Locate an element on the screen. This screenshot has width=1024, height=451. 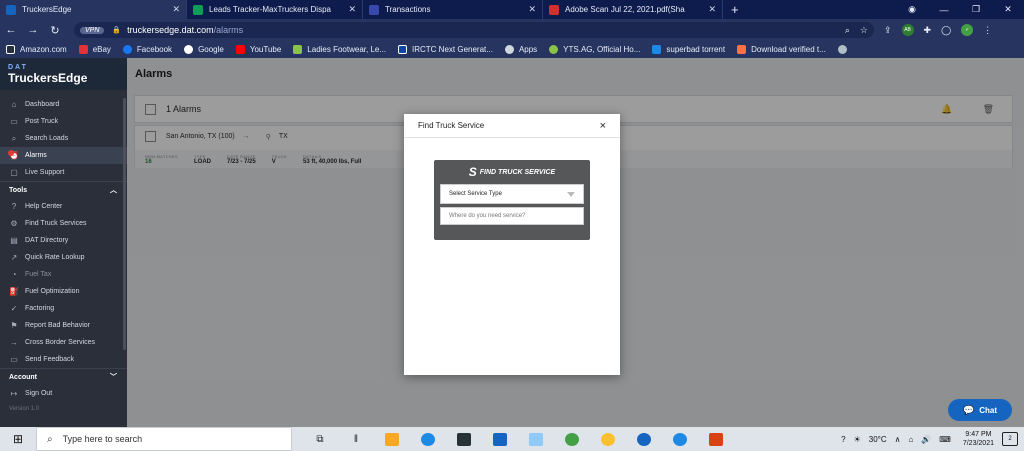
sidebar-item-dashboard: ⌂ Dashboard is located at coordinates (63, 104).